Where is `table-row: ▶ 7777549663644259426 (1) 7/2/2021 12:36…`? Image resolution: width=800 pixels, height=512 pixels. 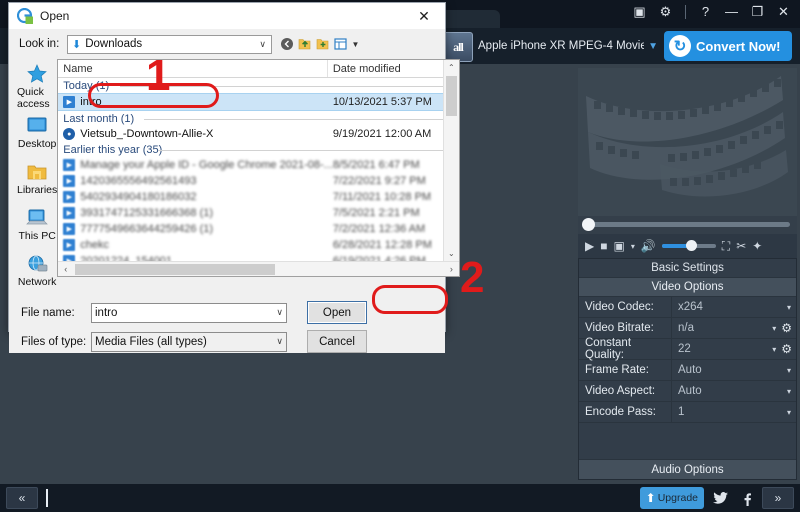 table-row: ▶ 7777549663644259426 (1) 7/2/2021 12:36… is located at coordinates (258, 229).